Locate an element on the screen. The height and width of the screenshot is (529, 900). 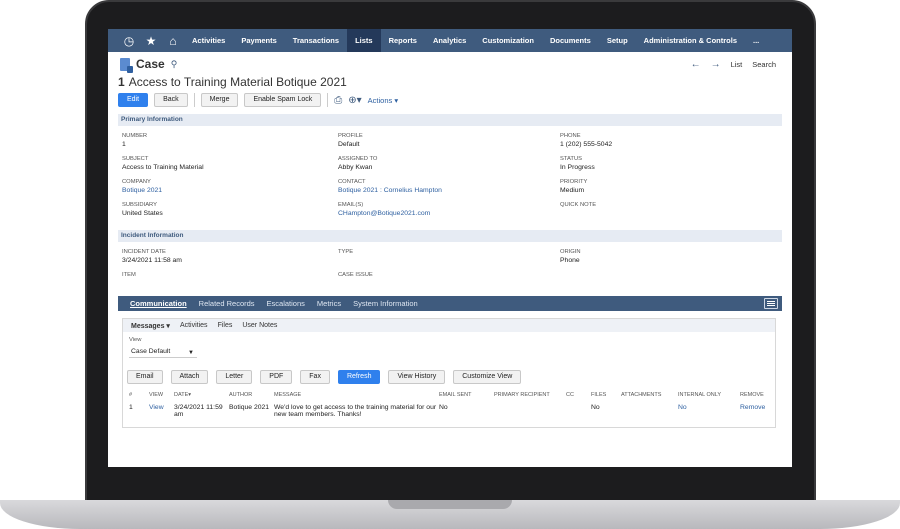
back-button: Back is located at coordinates (171, 100).